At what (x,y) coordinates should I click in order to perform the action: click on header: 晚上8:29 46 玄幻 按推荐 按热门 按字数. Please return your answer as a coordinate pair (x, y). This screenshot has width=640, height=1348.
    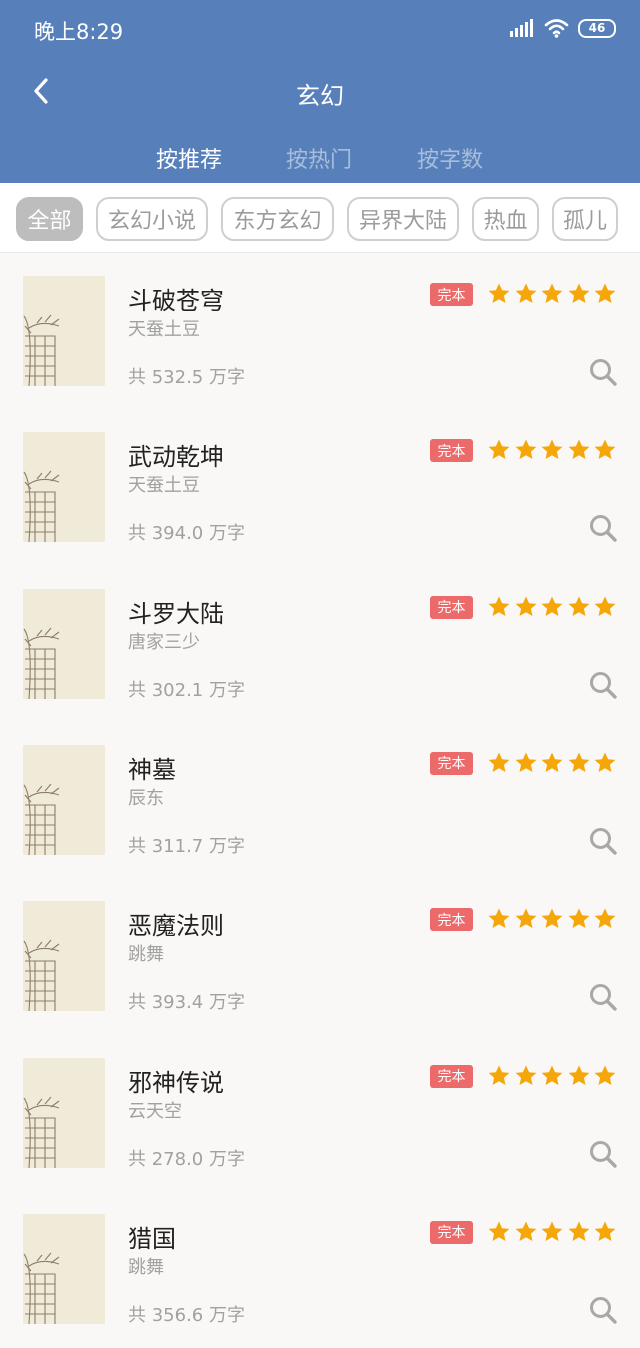
    Looking at the image, I should click on (320, 91).